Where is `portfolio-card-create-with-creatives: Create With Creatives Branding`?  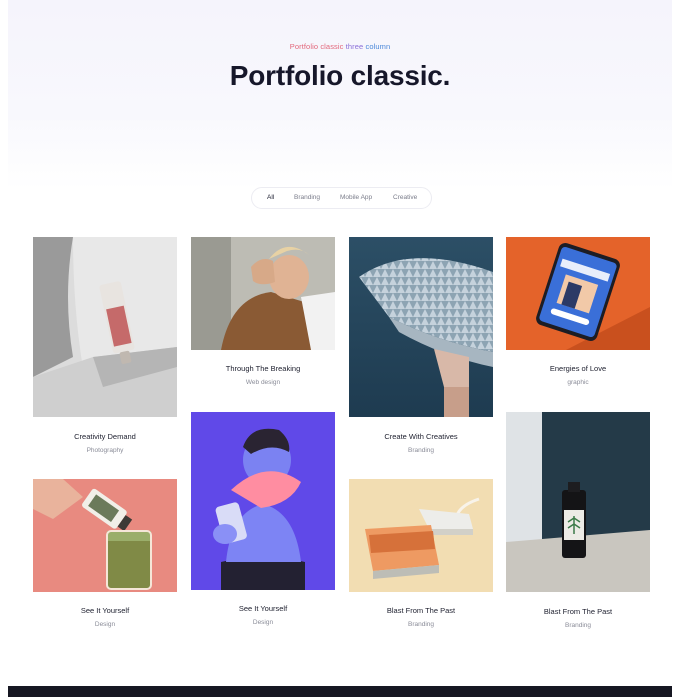
portfolio-card-create-with-creatives: Create With Creatives Branding is located at coordinates (421, 348).